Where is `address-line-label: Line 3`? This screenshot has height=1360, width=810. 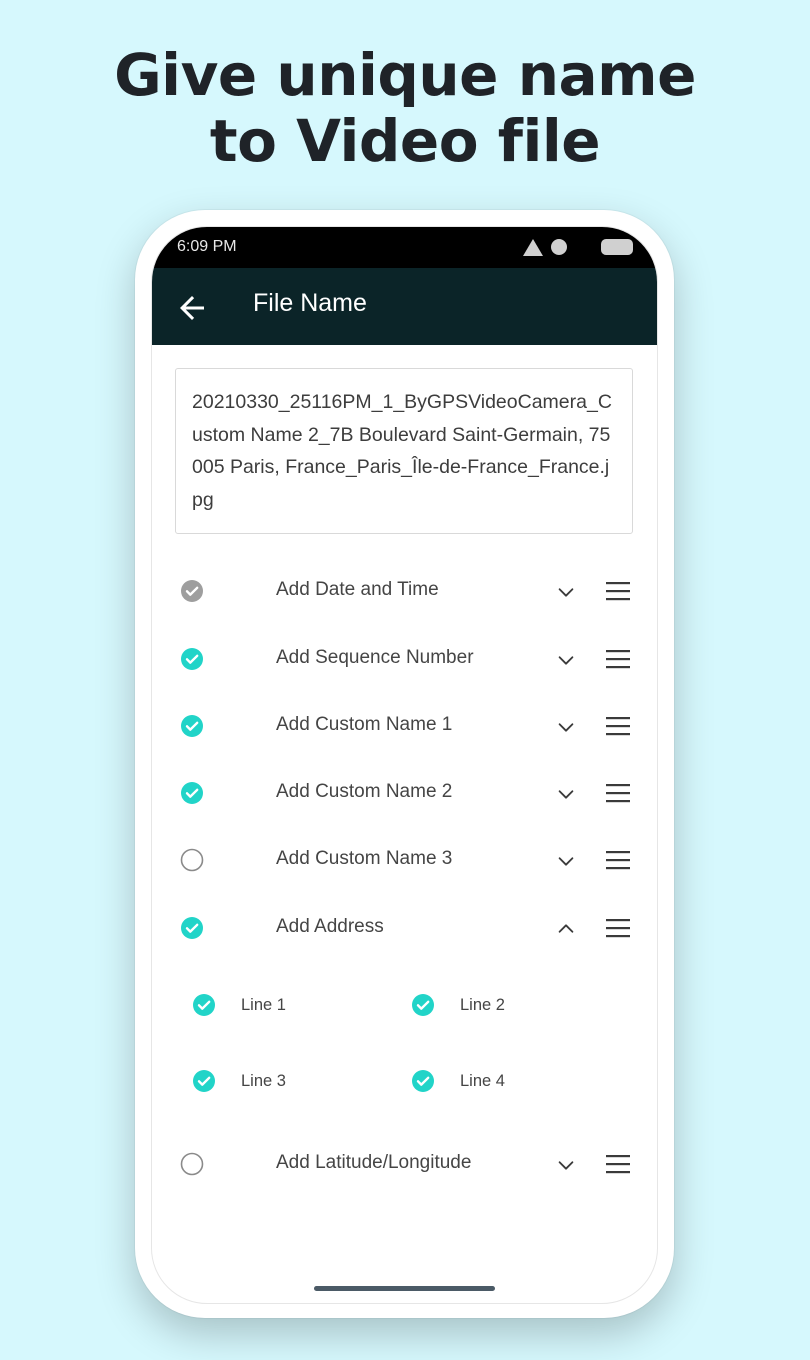 address-line-label: Line 3 is located at coordinates (263, 1081).